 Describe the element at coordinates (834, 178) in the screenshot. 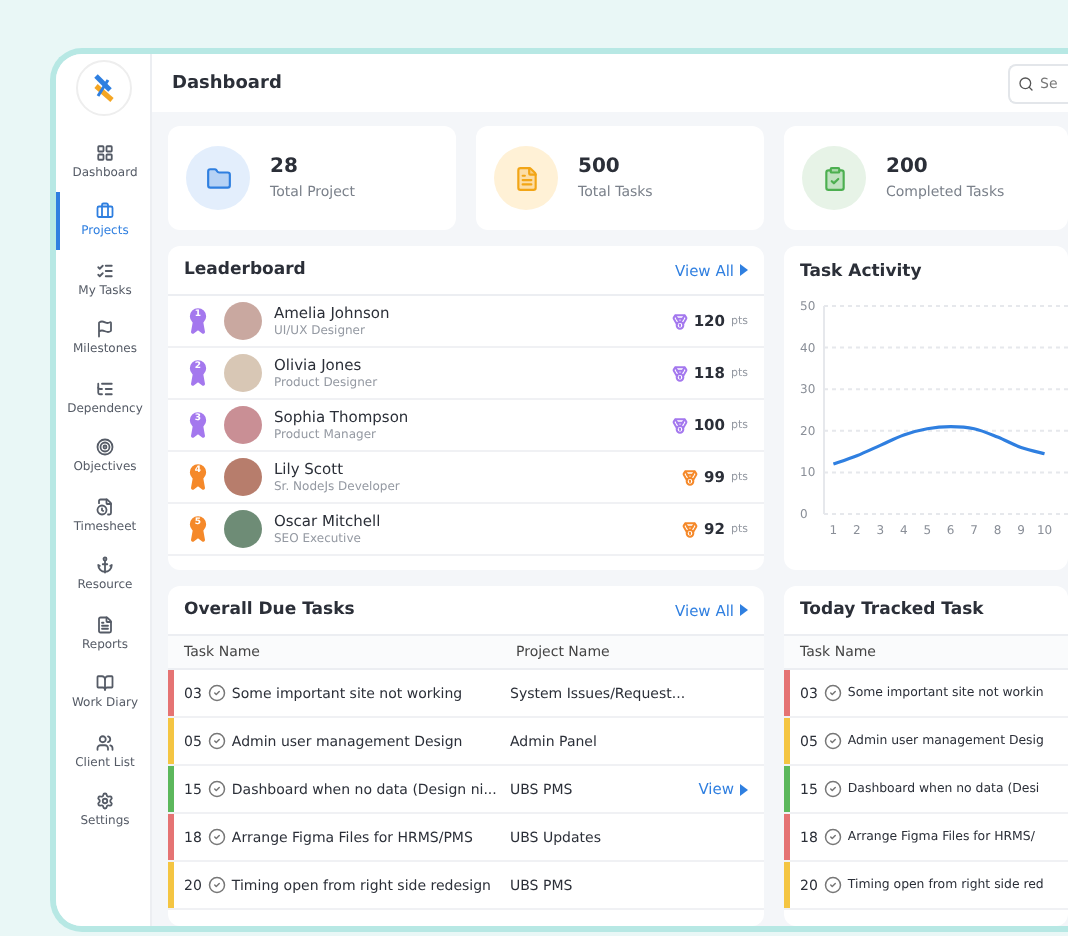

I see `clipboard-icon` at that location.